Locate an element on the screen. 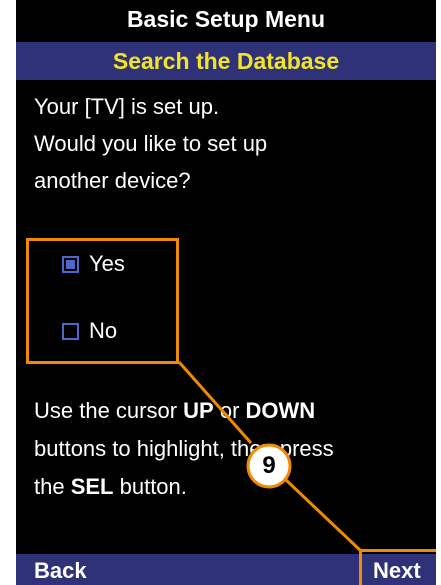 The height and width of the screenshot is (585, 441). message-line: another device? is located at coordinates (112, 180).